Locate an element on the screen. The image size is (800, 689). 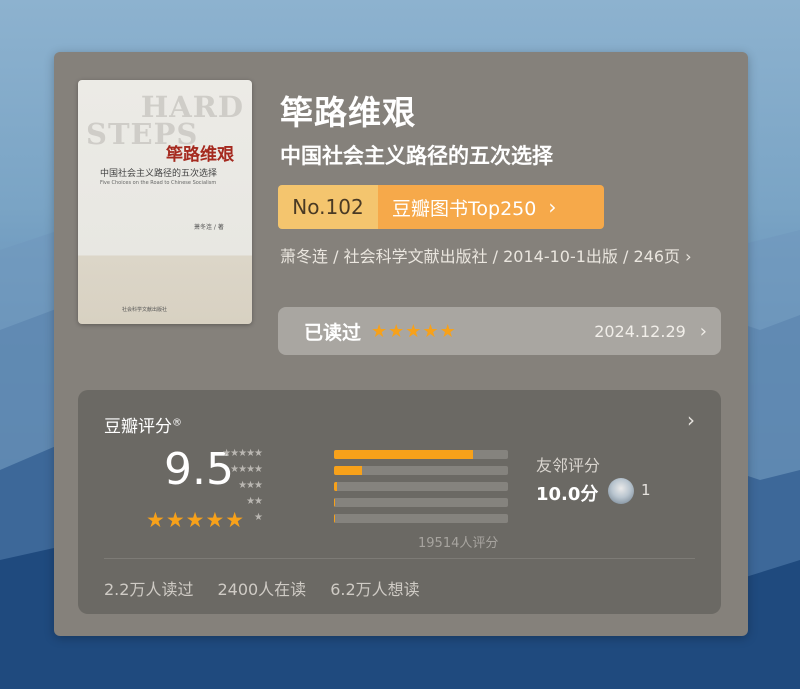
read-date: 2024.12.29 is located at coordinates (640, 331).